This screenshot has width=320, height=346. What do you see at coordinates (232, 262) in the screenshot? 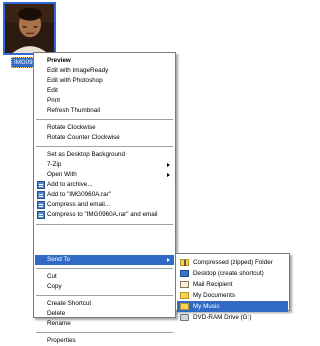
I see `send-to-compressed-folder: Compressed (zipped) Folder` at bounding box center [232, 262].